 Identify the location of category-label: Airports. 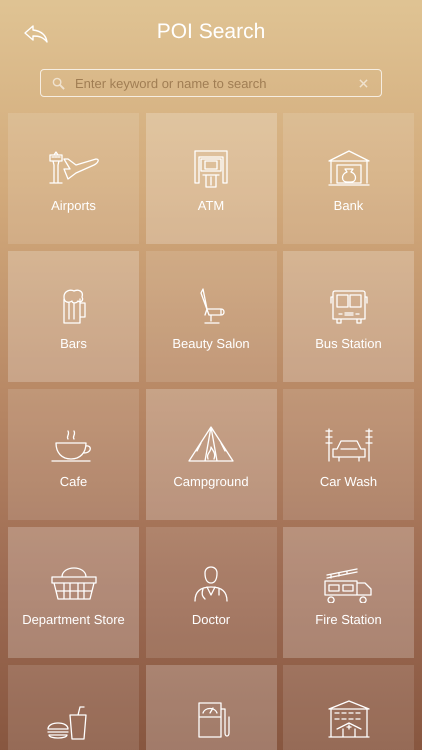
(73, 205).